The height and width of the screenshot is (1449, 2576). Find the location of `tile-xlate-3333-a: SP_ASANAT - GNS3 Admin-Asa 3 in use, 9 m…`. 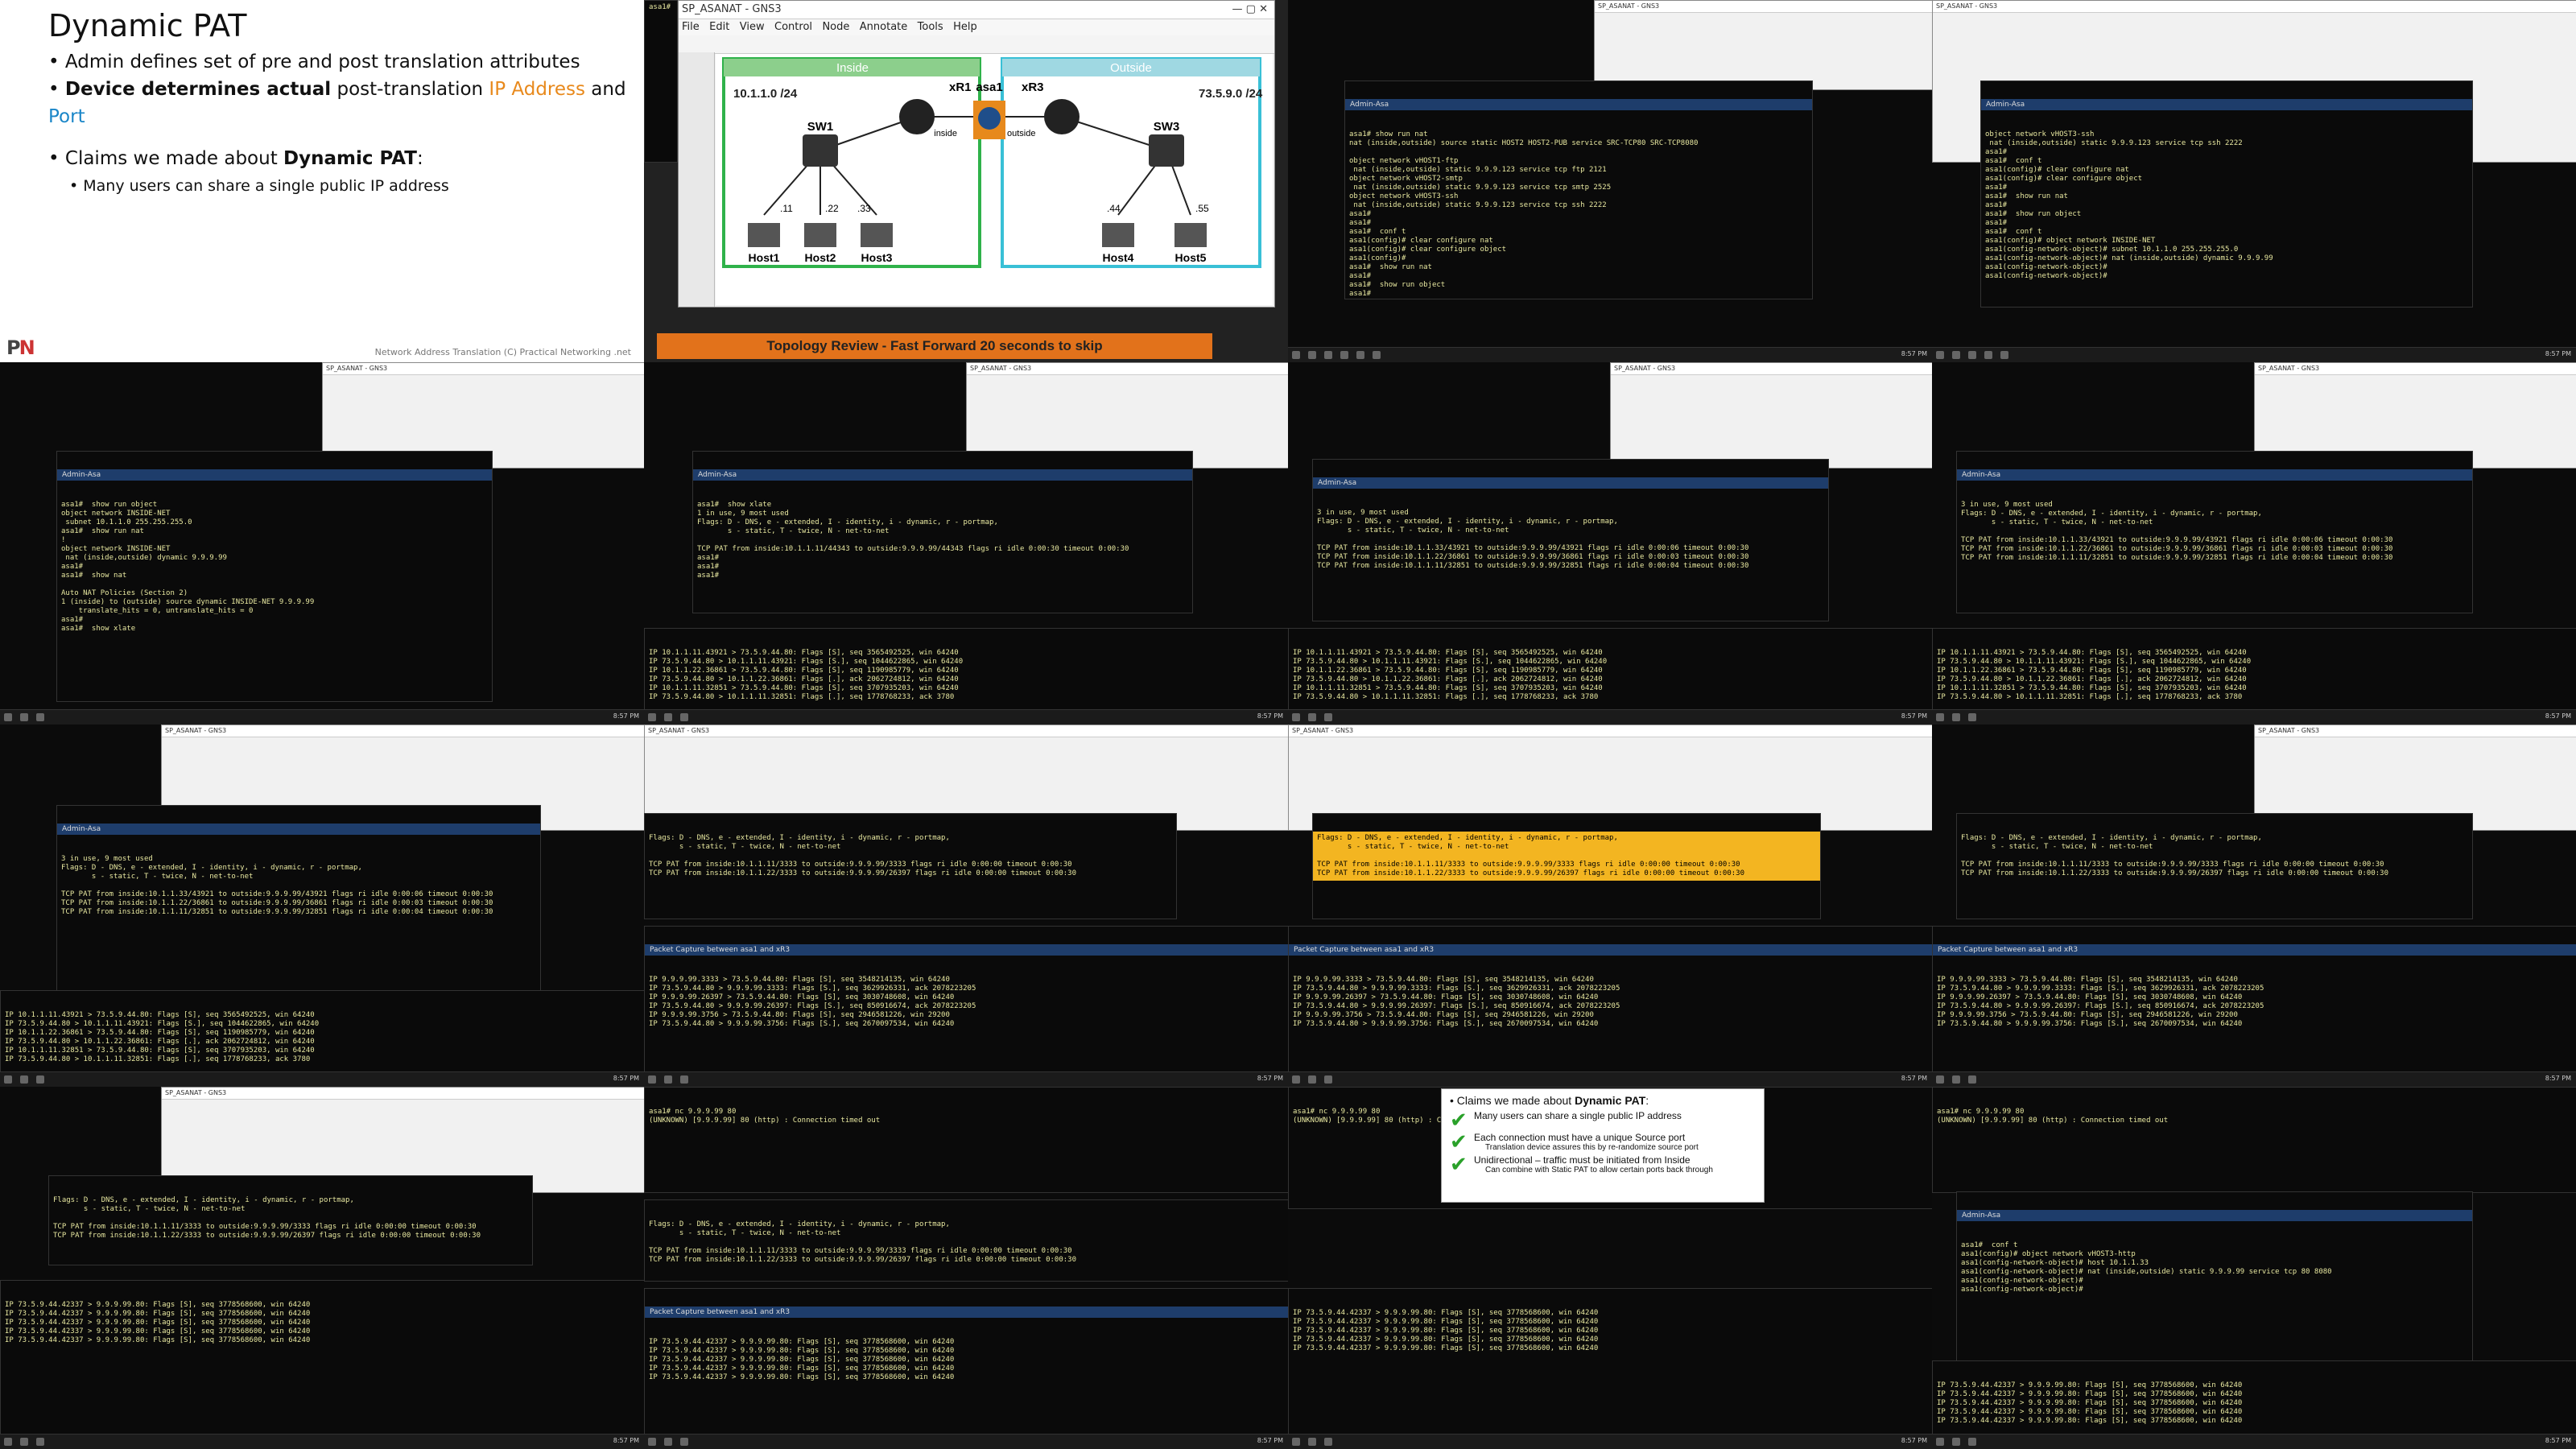

tile-xlate-3333-a: SP_ASANAT - GNS3 Admin-Asa 3 in use, 9 m… is located at coordinates (322, 905).